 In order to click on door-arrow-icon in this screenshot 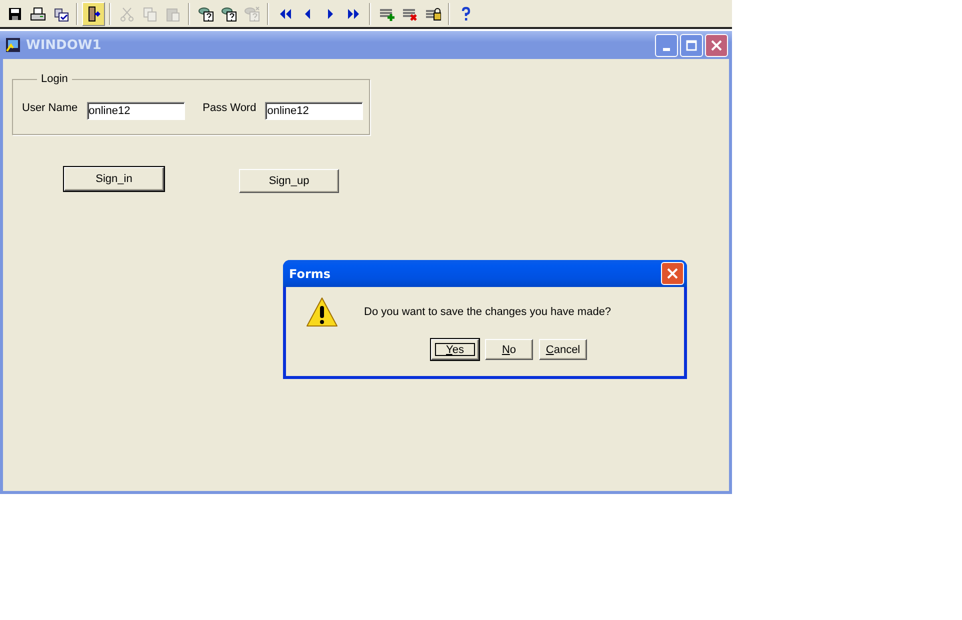, I will do `click(94, 14)`.